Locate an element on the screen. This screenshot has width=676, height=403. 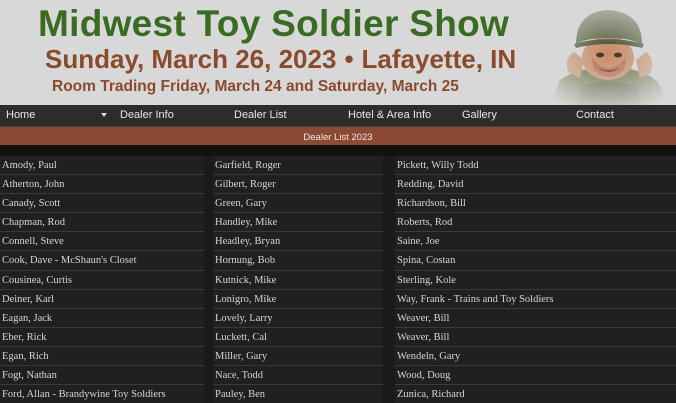
nav-gallery: Gallery is located at coordinates (479, 115).